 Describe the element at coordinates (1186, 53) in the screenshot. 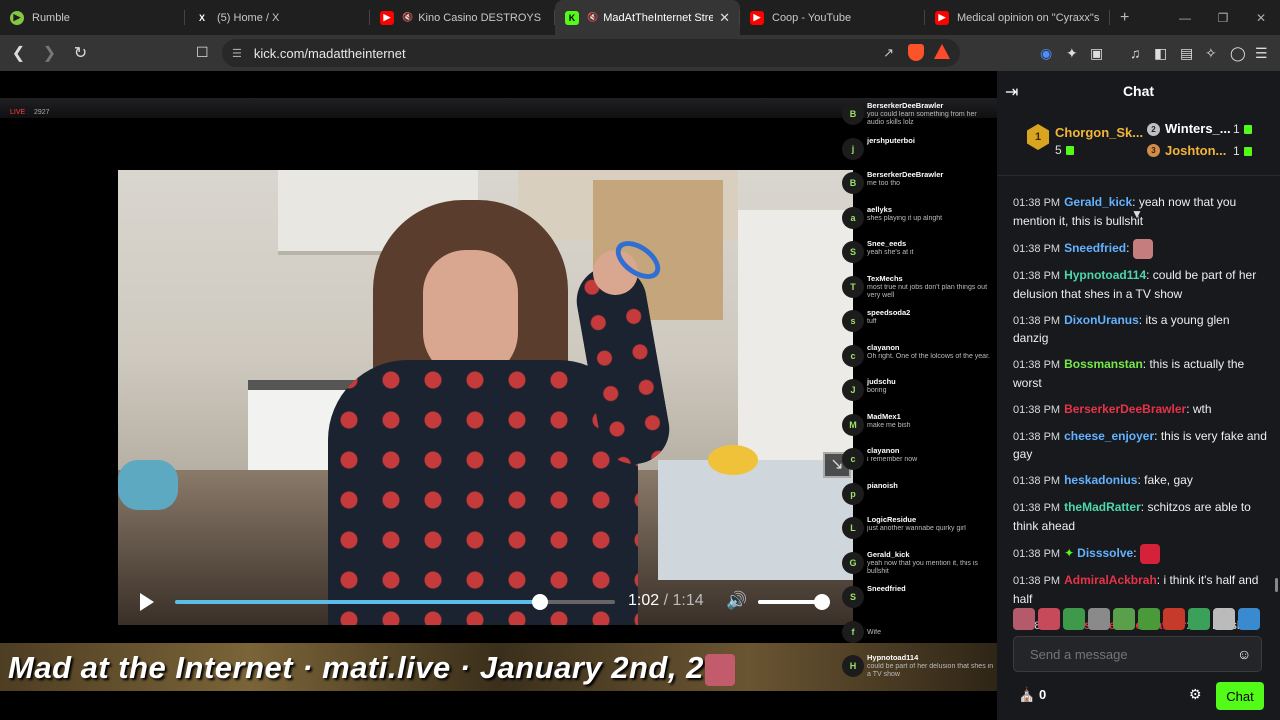

I see `wallet-icon: ▤` at that location.